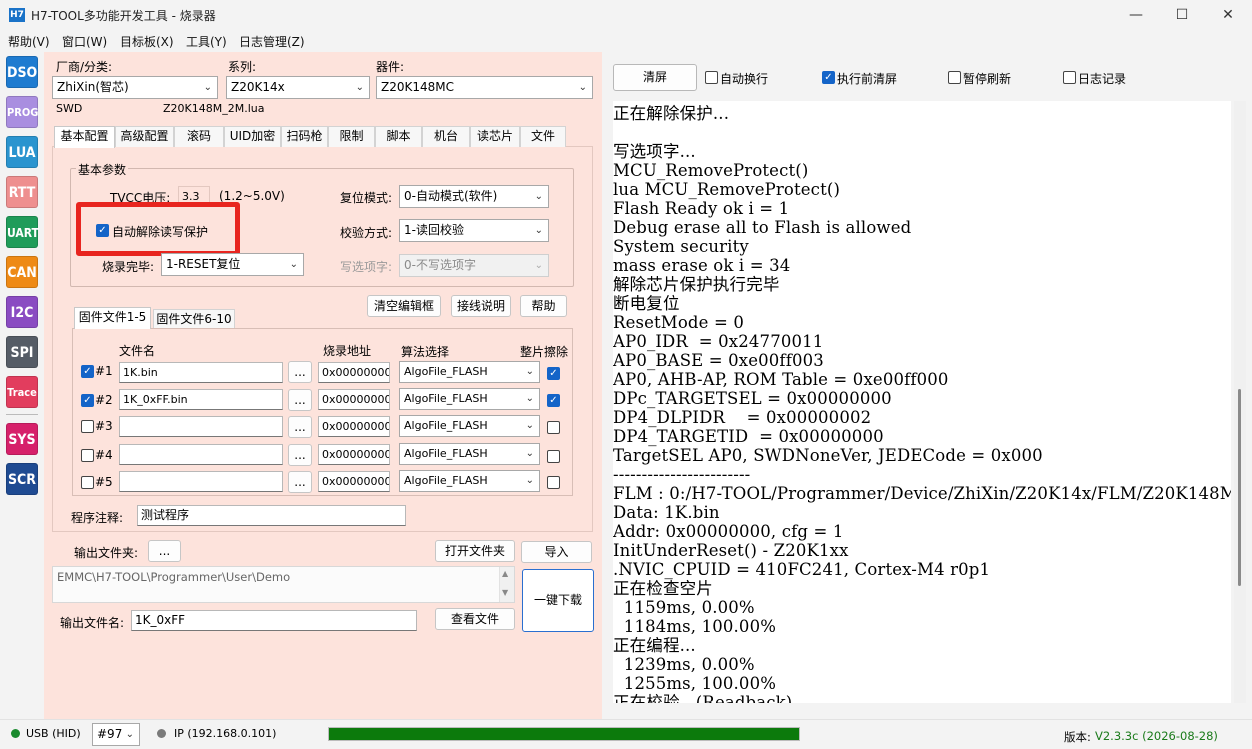  I want to click on file-row-1-erase-checkbox: ✓, so click(553, 373).